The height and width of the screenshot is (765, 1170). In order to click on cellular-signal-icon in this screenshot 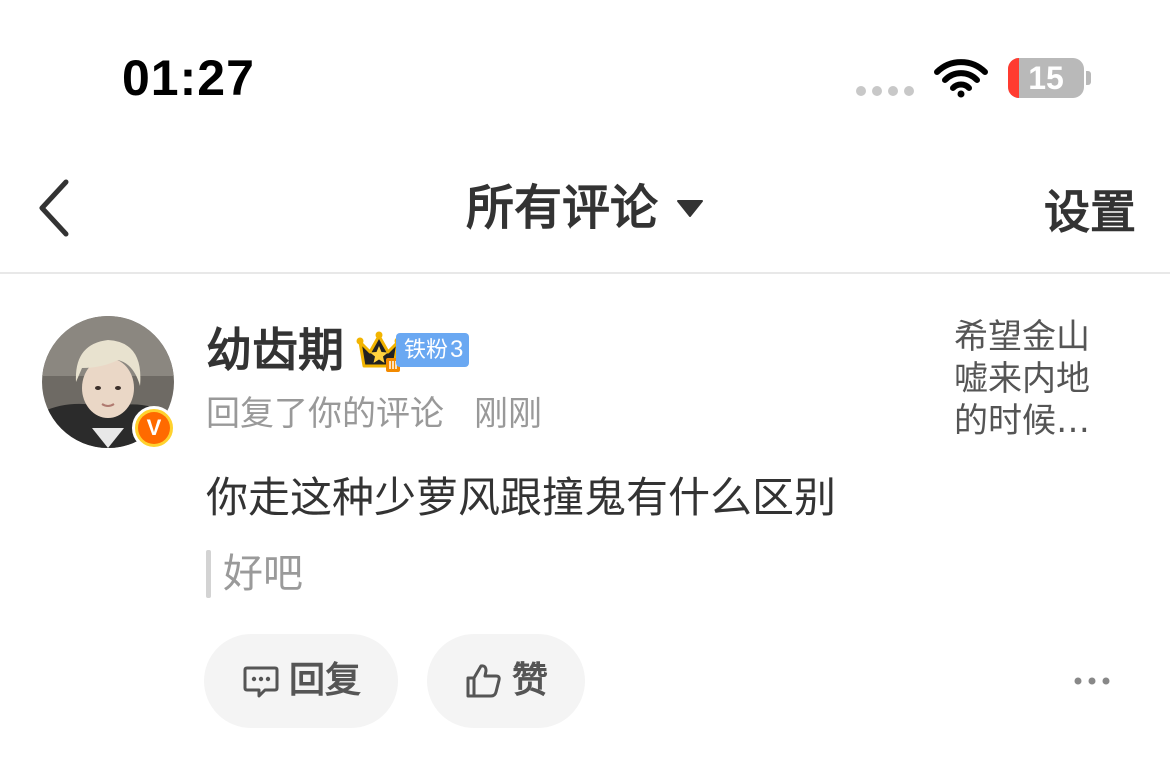, I will do `click(885, 91)`.